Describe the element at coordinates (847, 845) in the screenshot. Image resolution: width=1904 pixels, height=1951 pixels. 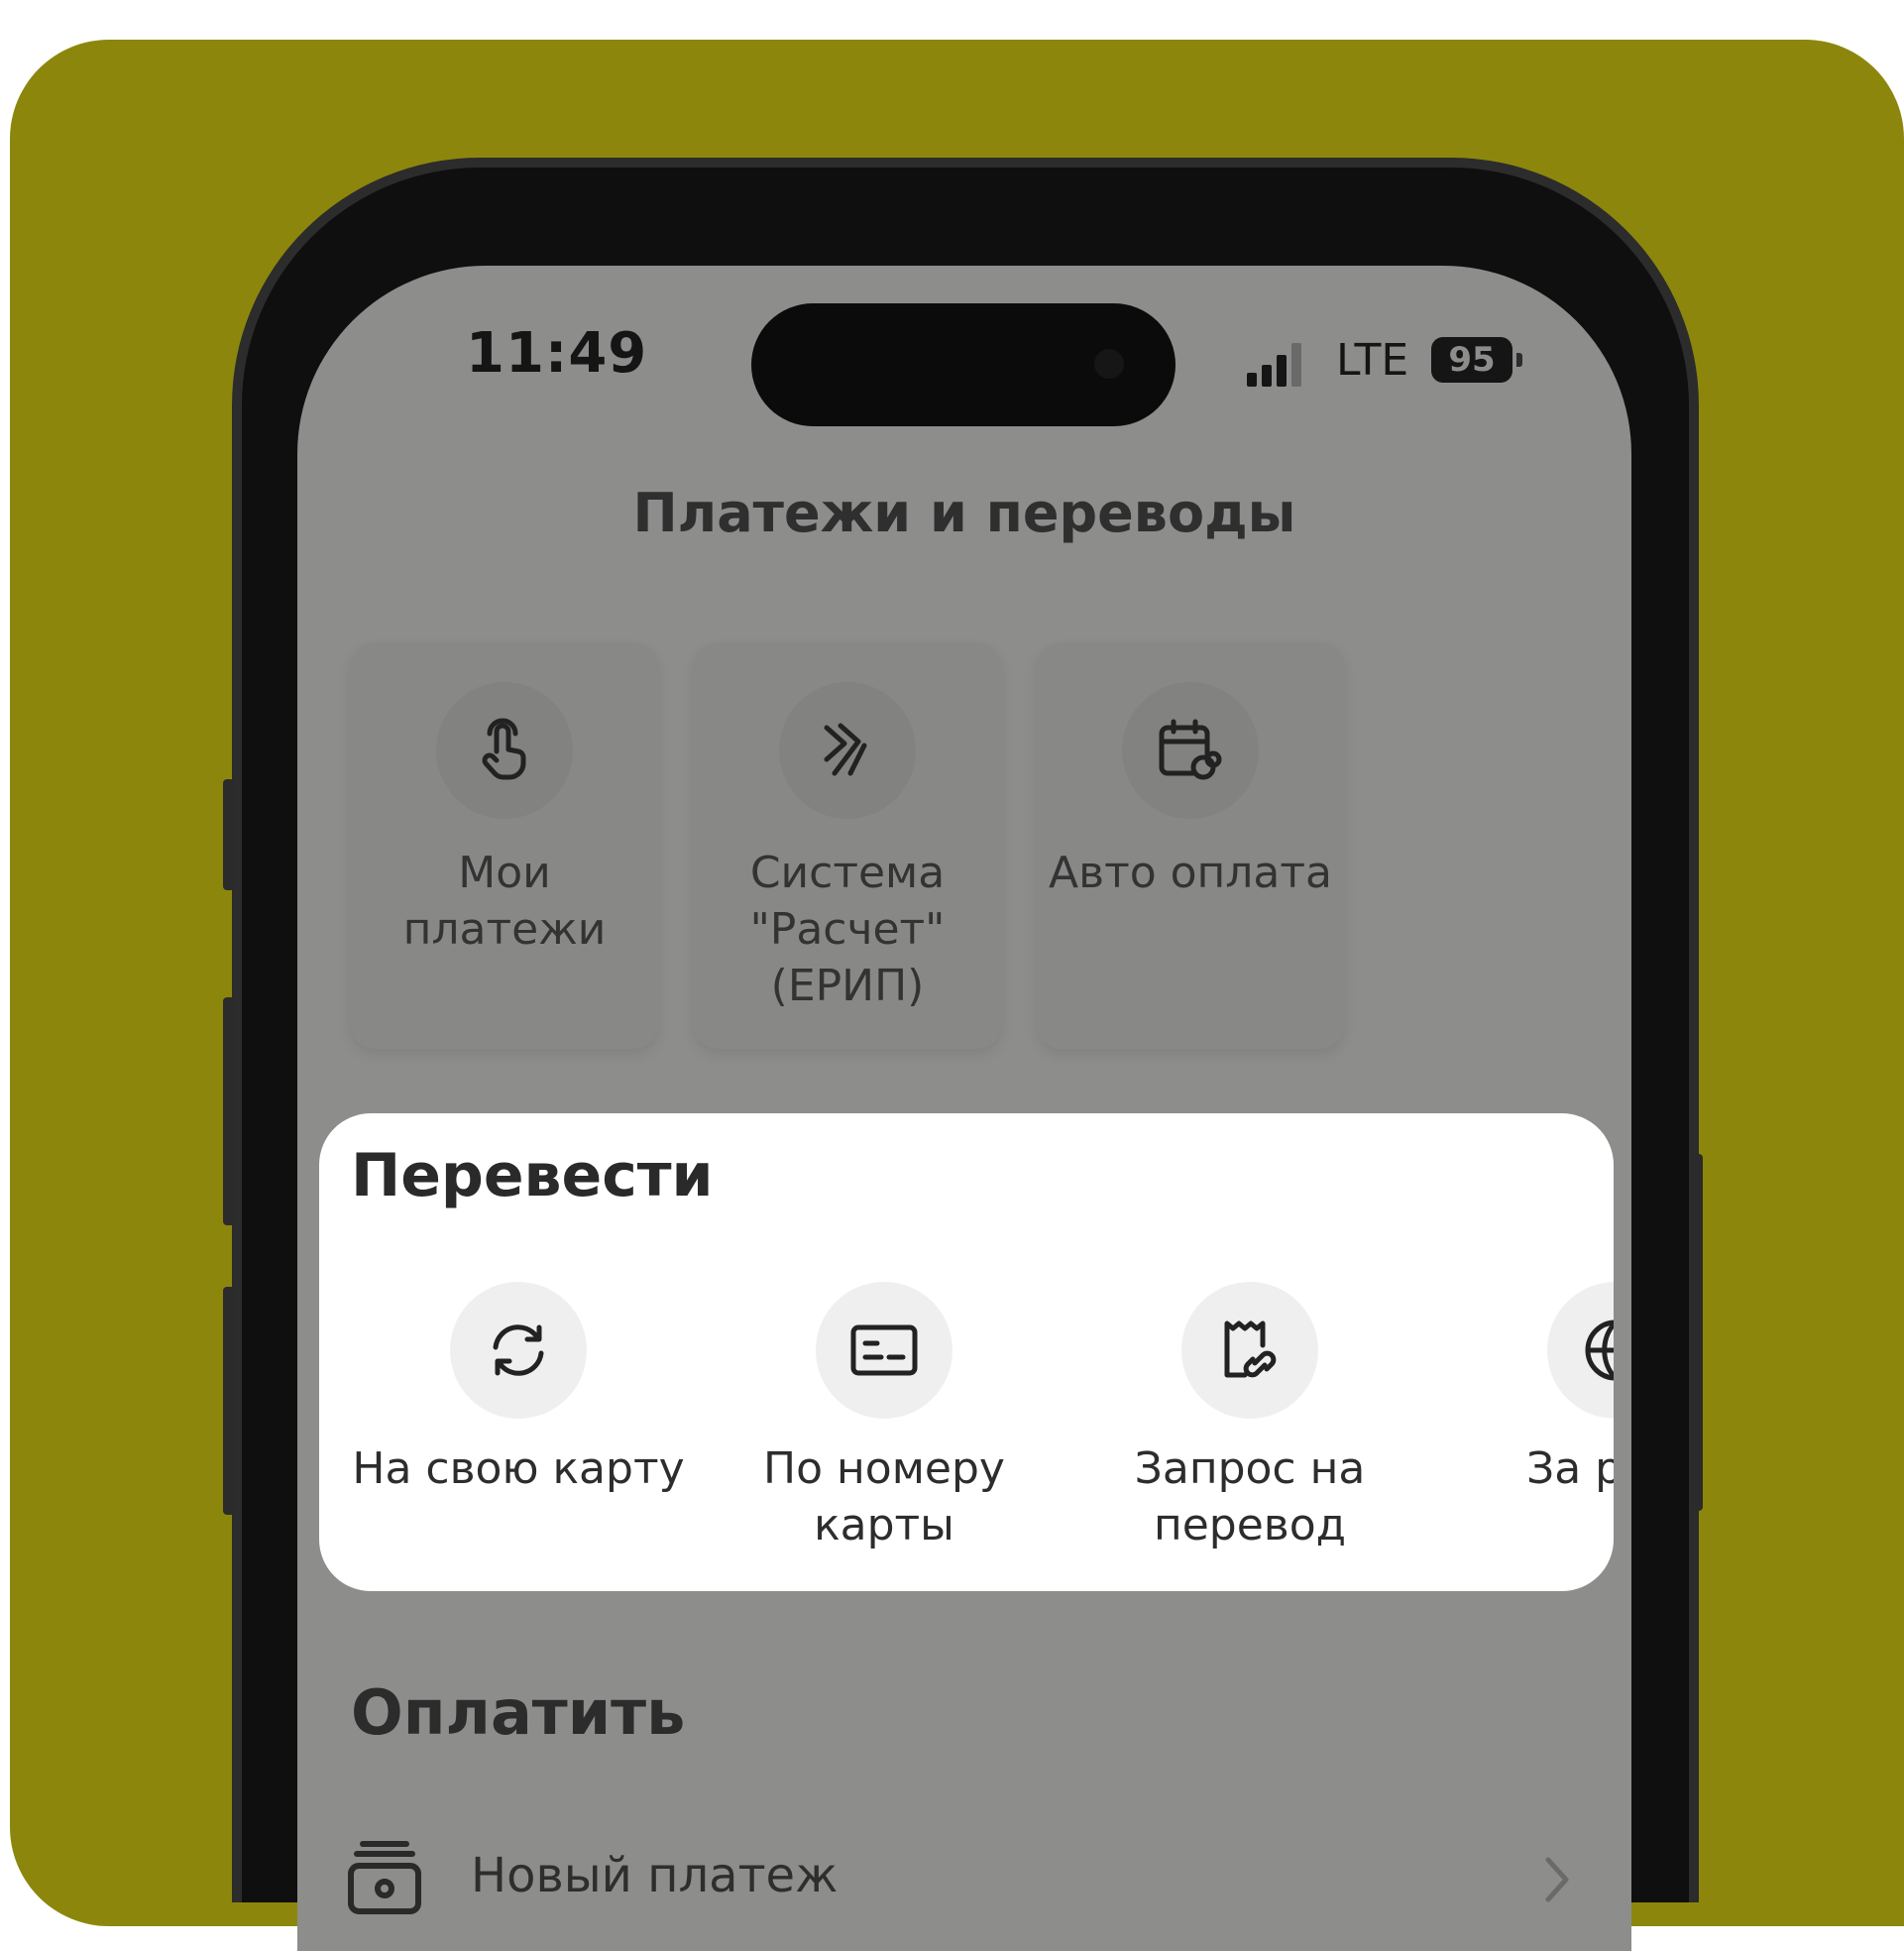
I see `tile-erip: Система "Расчет" (ЕРИП)` at that location.